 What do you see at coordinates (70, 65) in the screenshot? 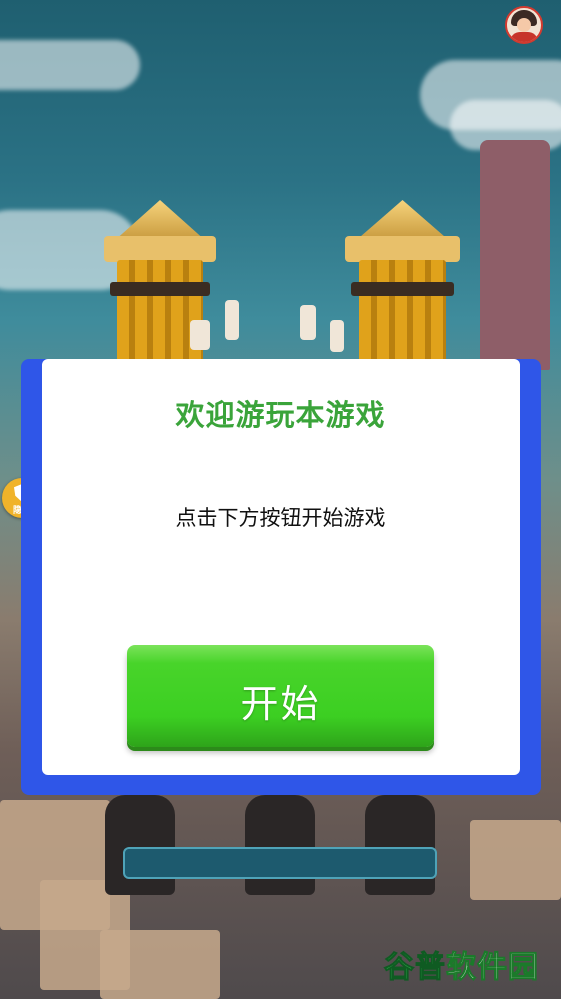
I see `cloud` at bounding box center [70, 65].